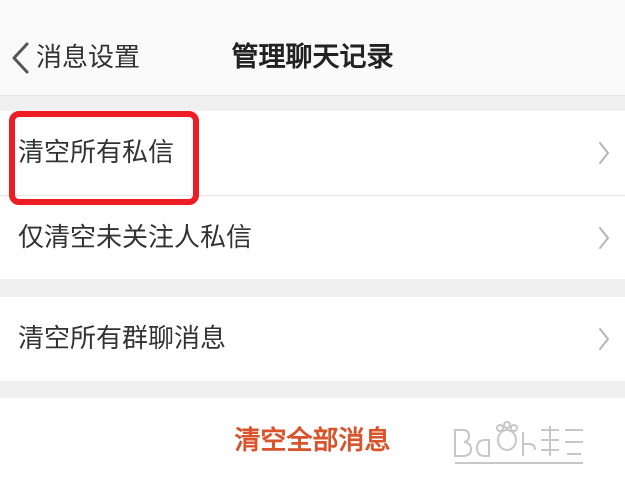 The width and height of the screenshot is (625, 482). What do you see at coordinates (96, 153) in the screenshot?
I see `row-label: 清空所有私信` at bounding box center [96, 153].